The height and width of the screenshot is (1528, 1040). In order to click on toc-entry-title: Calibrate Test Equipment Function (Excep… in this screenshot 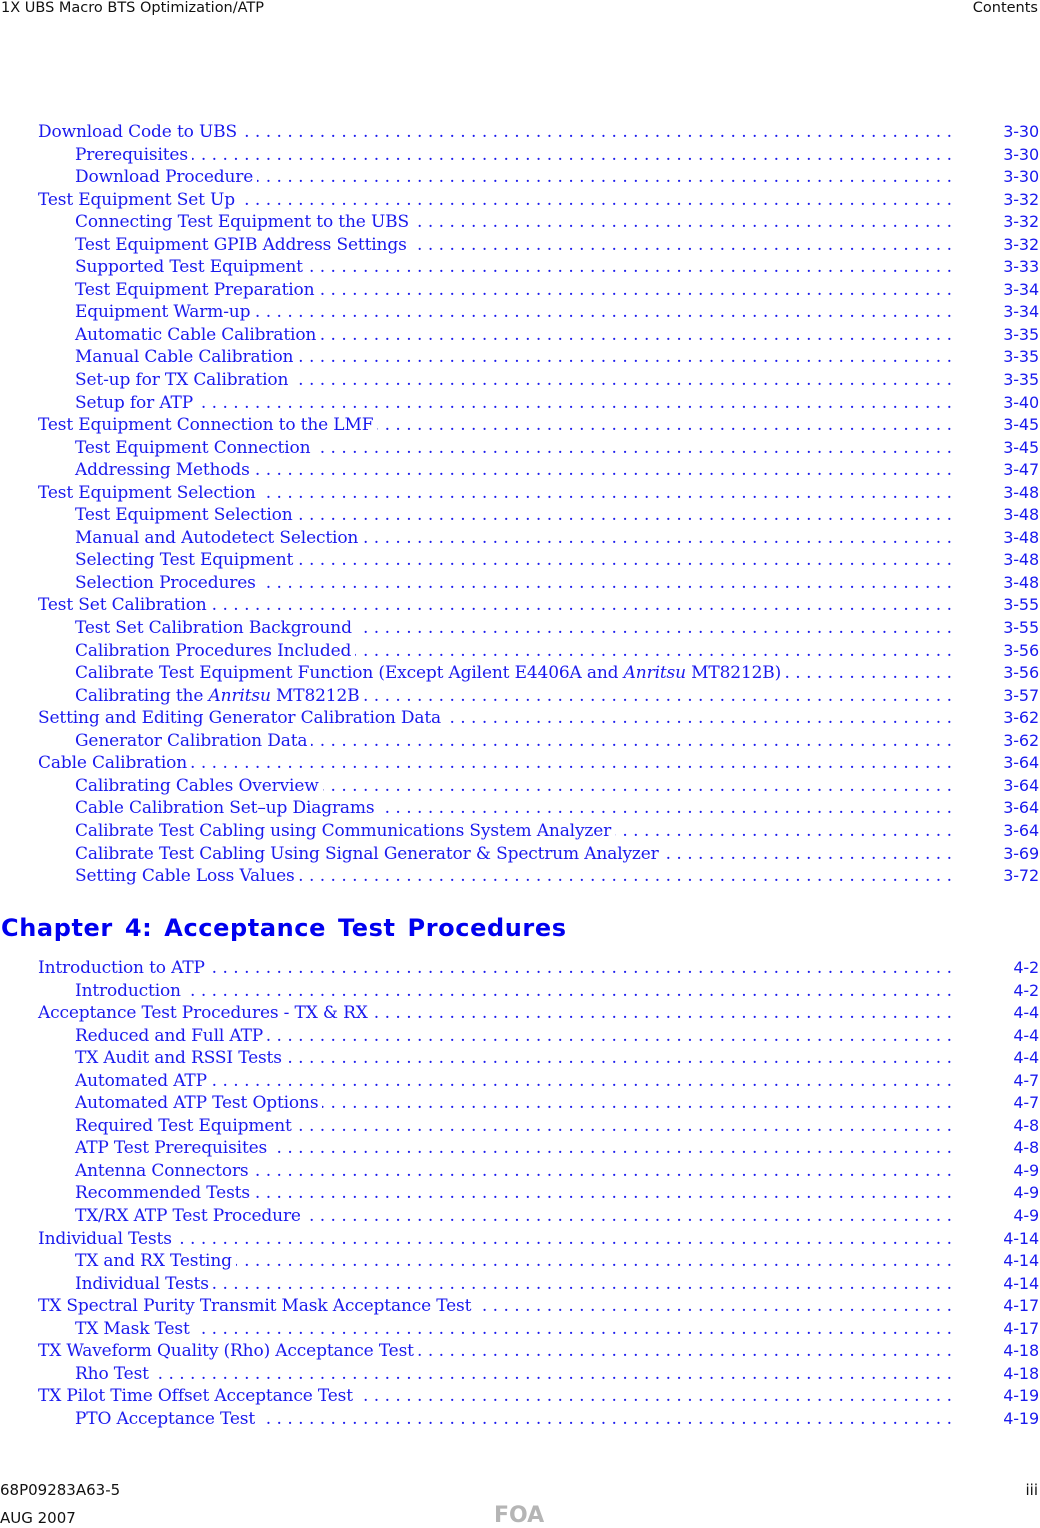, I will do `click(430, 673)`.